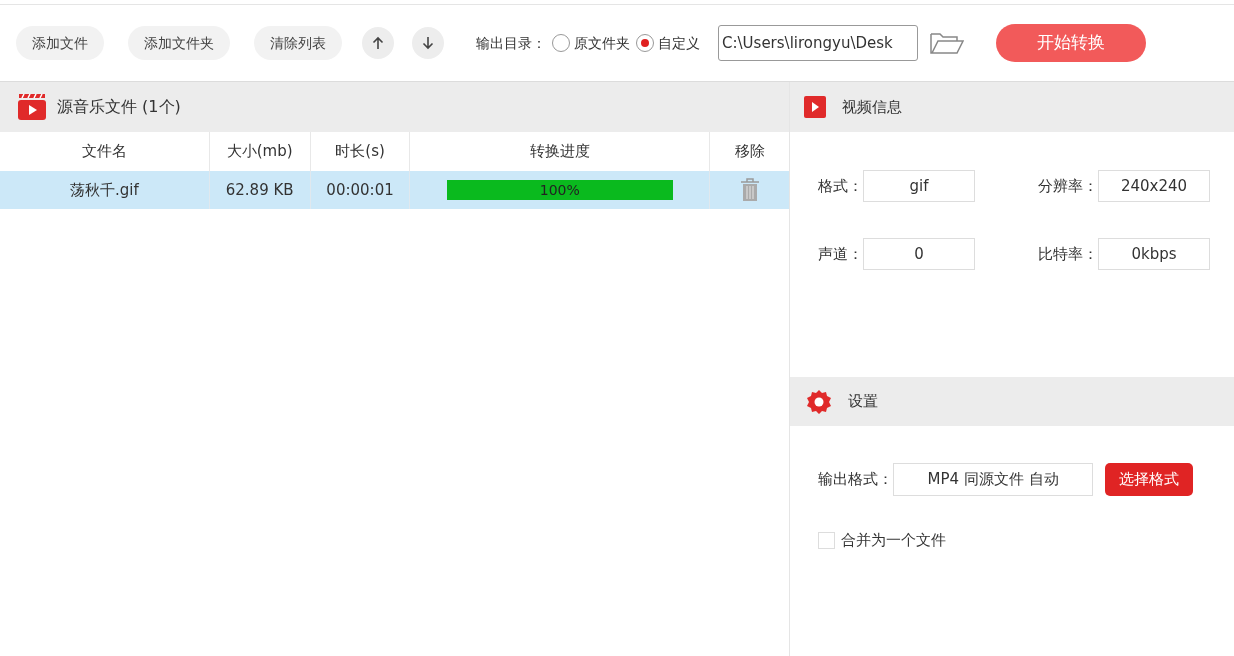 The image size is (1234, 656). Describe the element at coordinates (1068, 254) in the screenshot. I see `field-label: 比特率：` at that location.